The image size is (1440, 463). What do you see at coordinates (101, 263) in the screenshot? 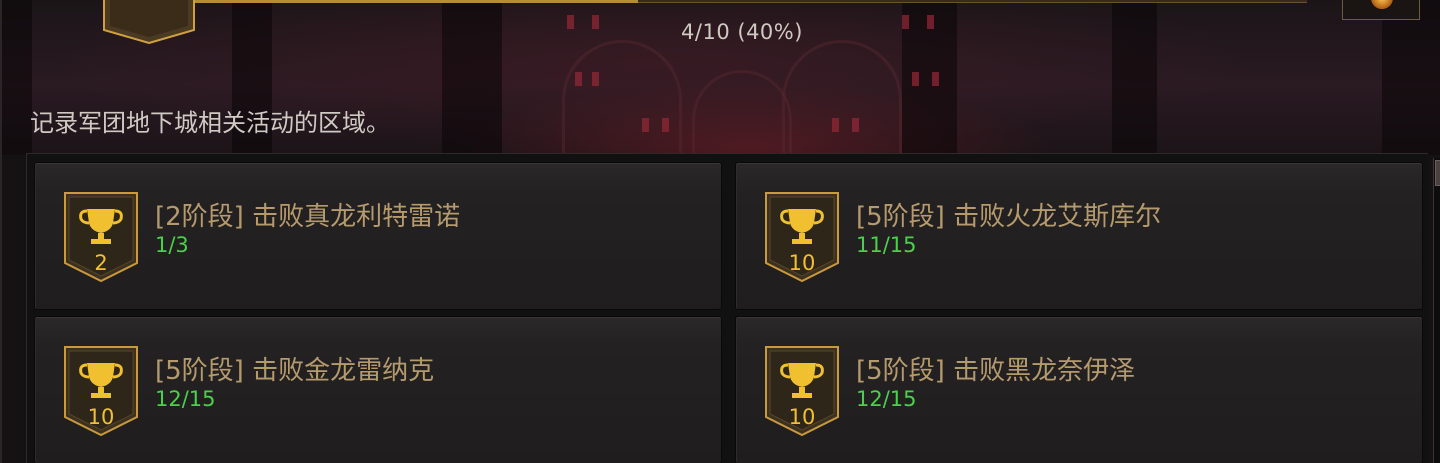
I see `badge-value: 2` at bounding box center [101, 263].